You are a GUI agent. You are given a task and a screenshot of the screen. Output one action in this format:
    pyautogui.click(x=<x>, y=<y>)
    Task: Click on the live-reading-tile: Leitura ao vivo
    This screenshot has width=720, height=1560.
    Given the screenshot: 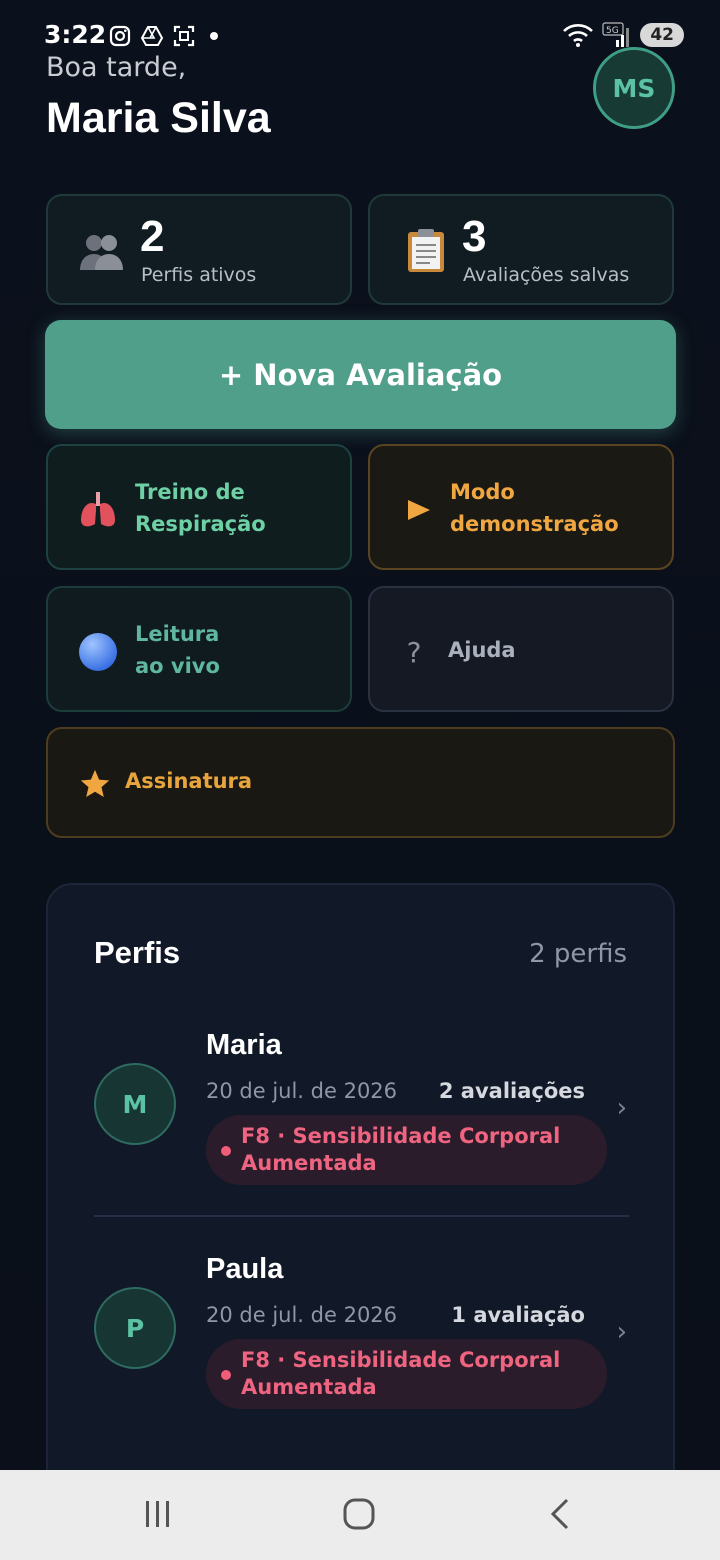 What is the action you would take?
    pyautogui.click(x=199, y=649)
    